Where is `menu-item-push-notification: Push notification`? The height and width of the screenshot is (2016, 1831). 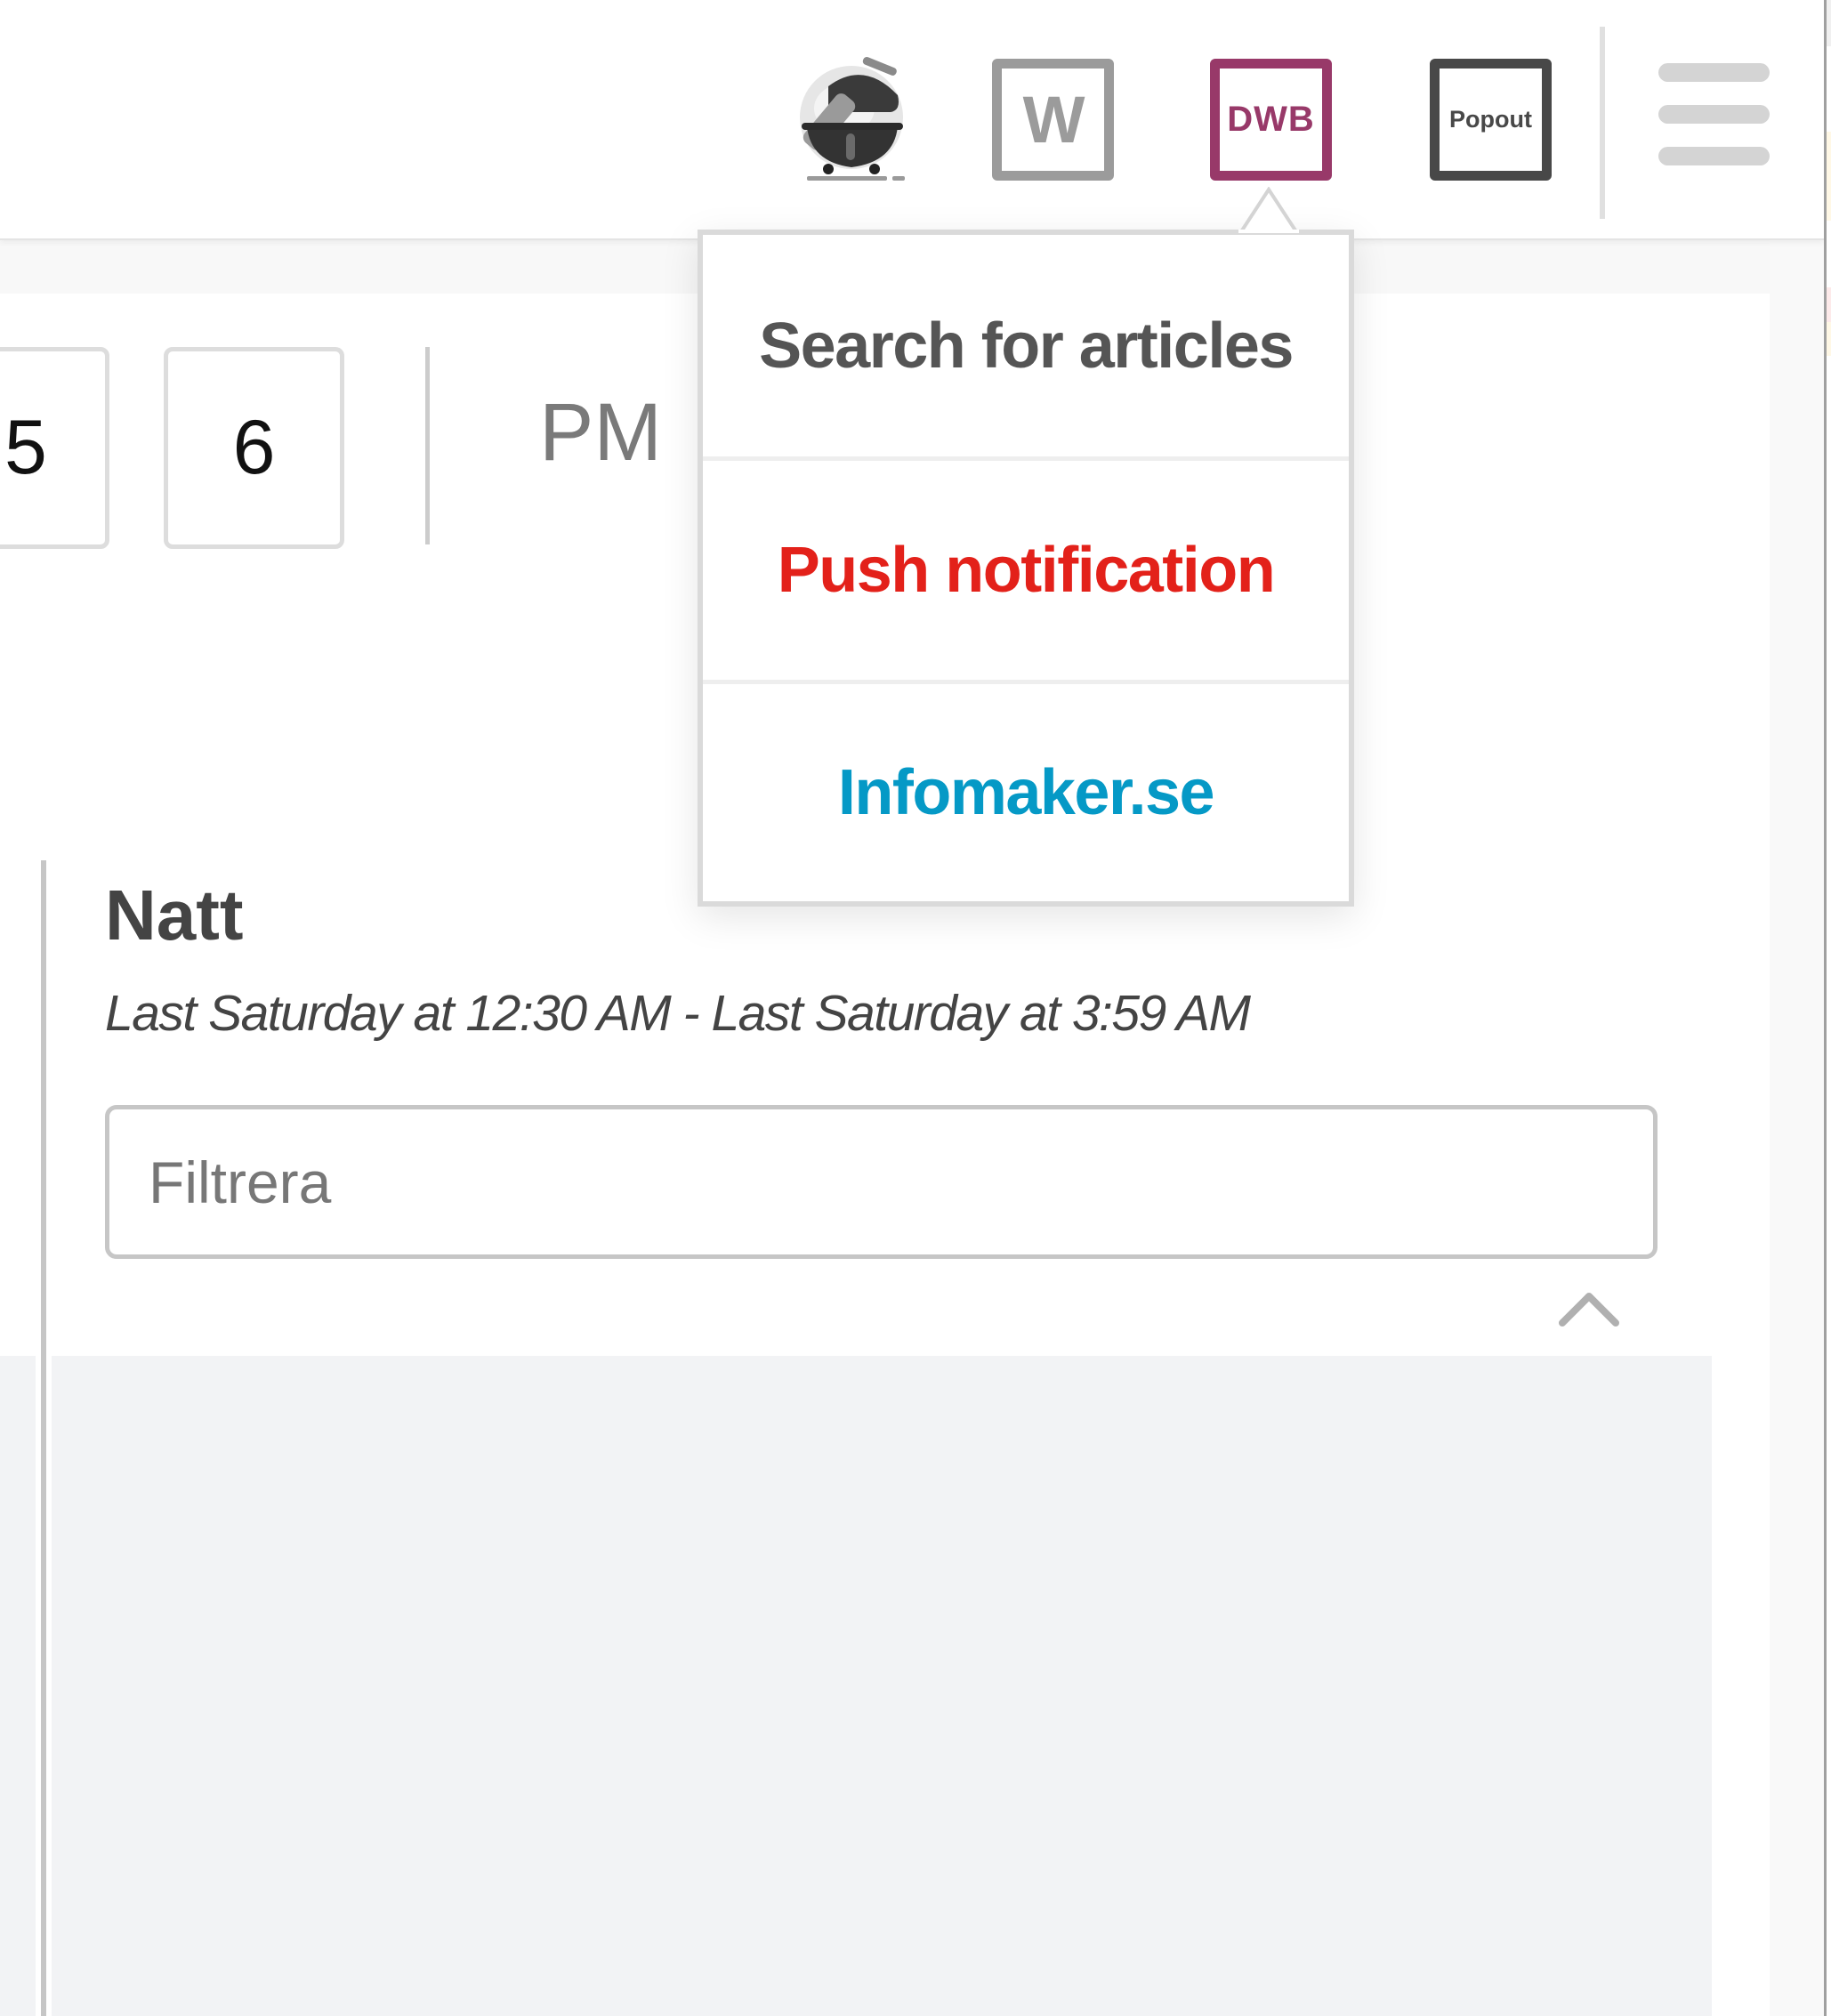 menu-item-push-notification: Push notification is located at coordinates (1026, 570).